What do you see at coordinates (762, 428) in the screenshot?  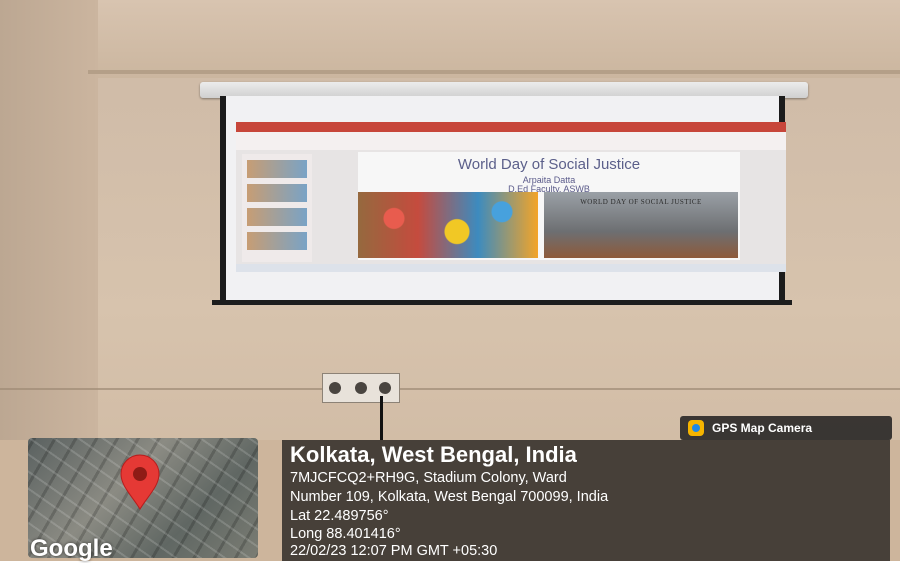 I see `badge-label: GPS Map Camera` at bounding box center [762, 428].